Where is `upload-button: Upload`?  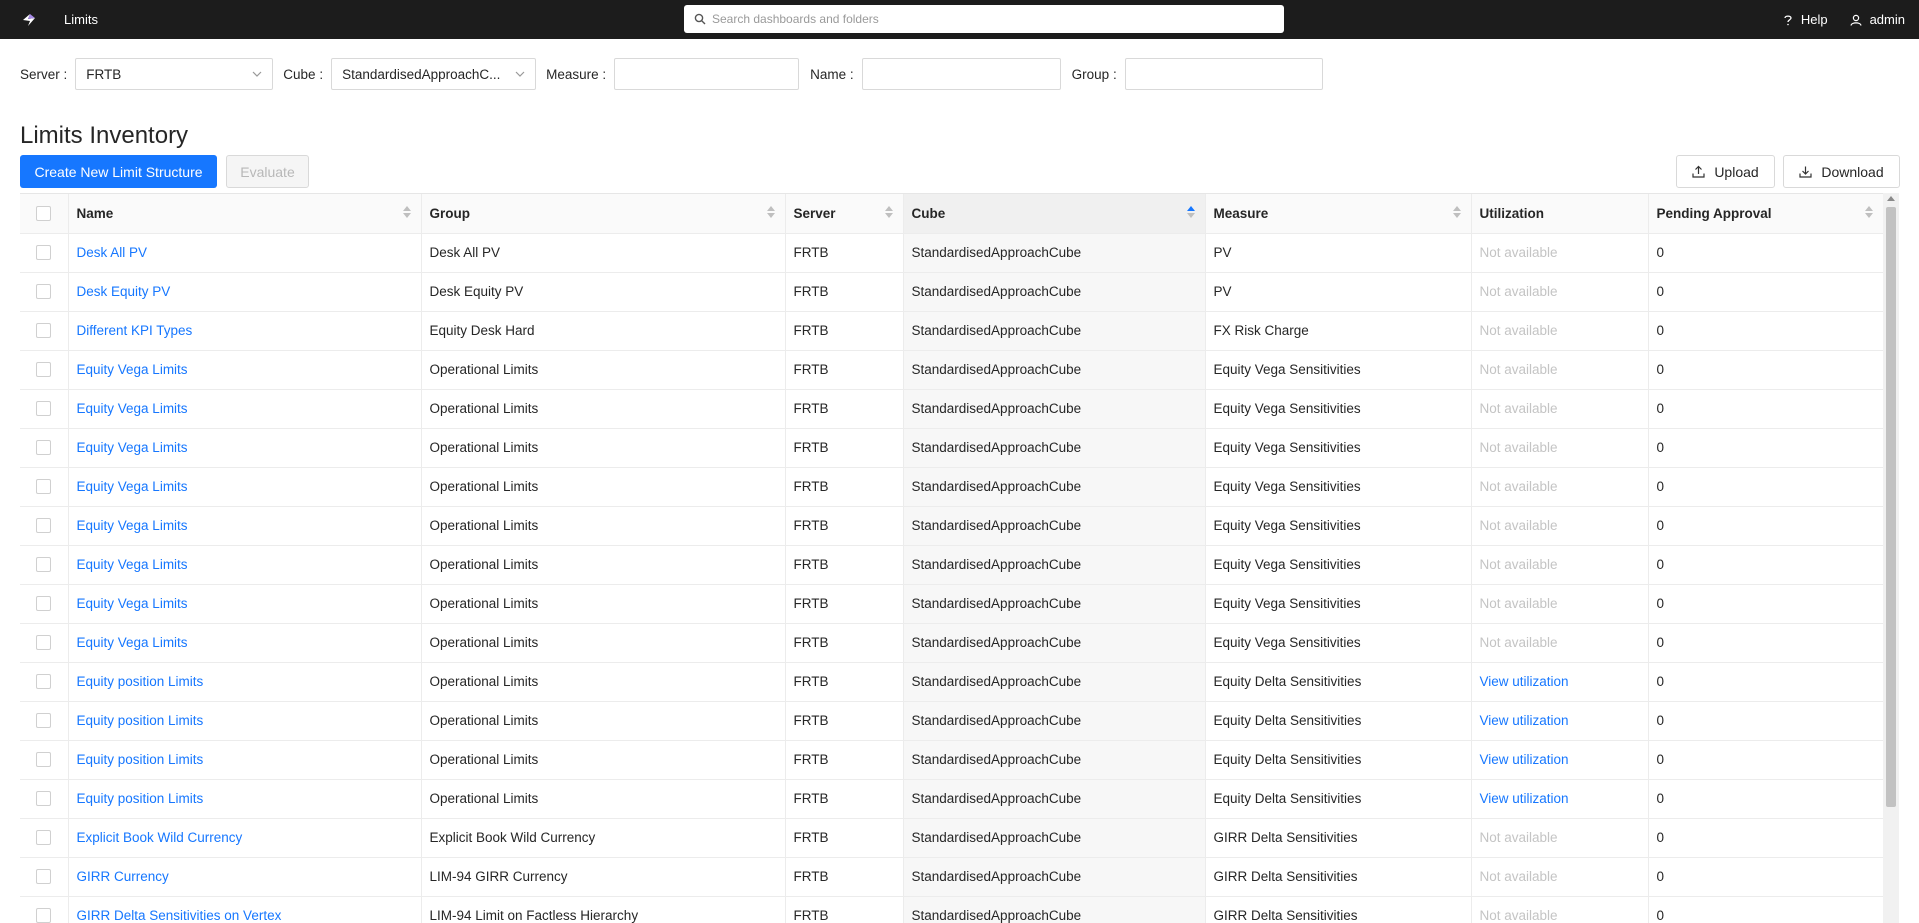 upload-button: Upload is located at coordinates (1725, 171).